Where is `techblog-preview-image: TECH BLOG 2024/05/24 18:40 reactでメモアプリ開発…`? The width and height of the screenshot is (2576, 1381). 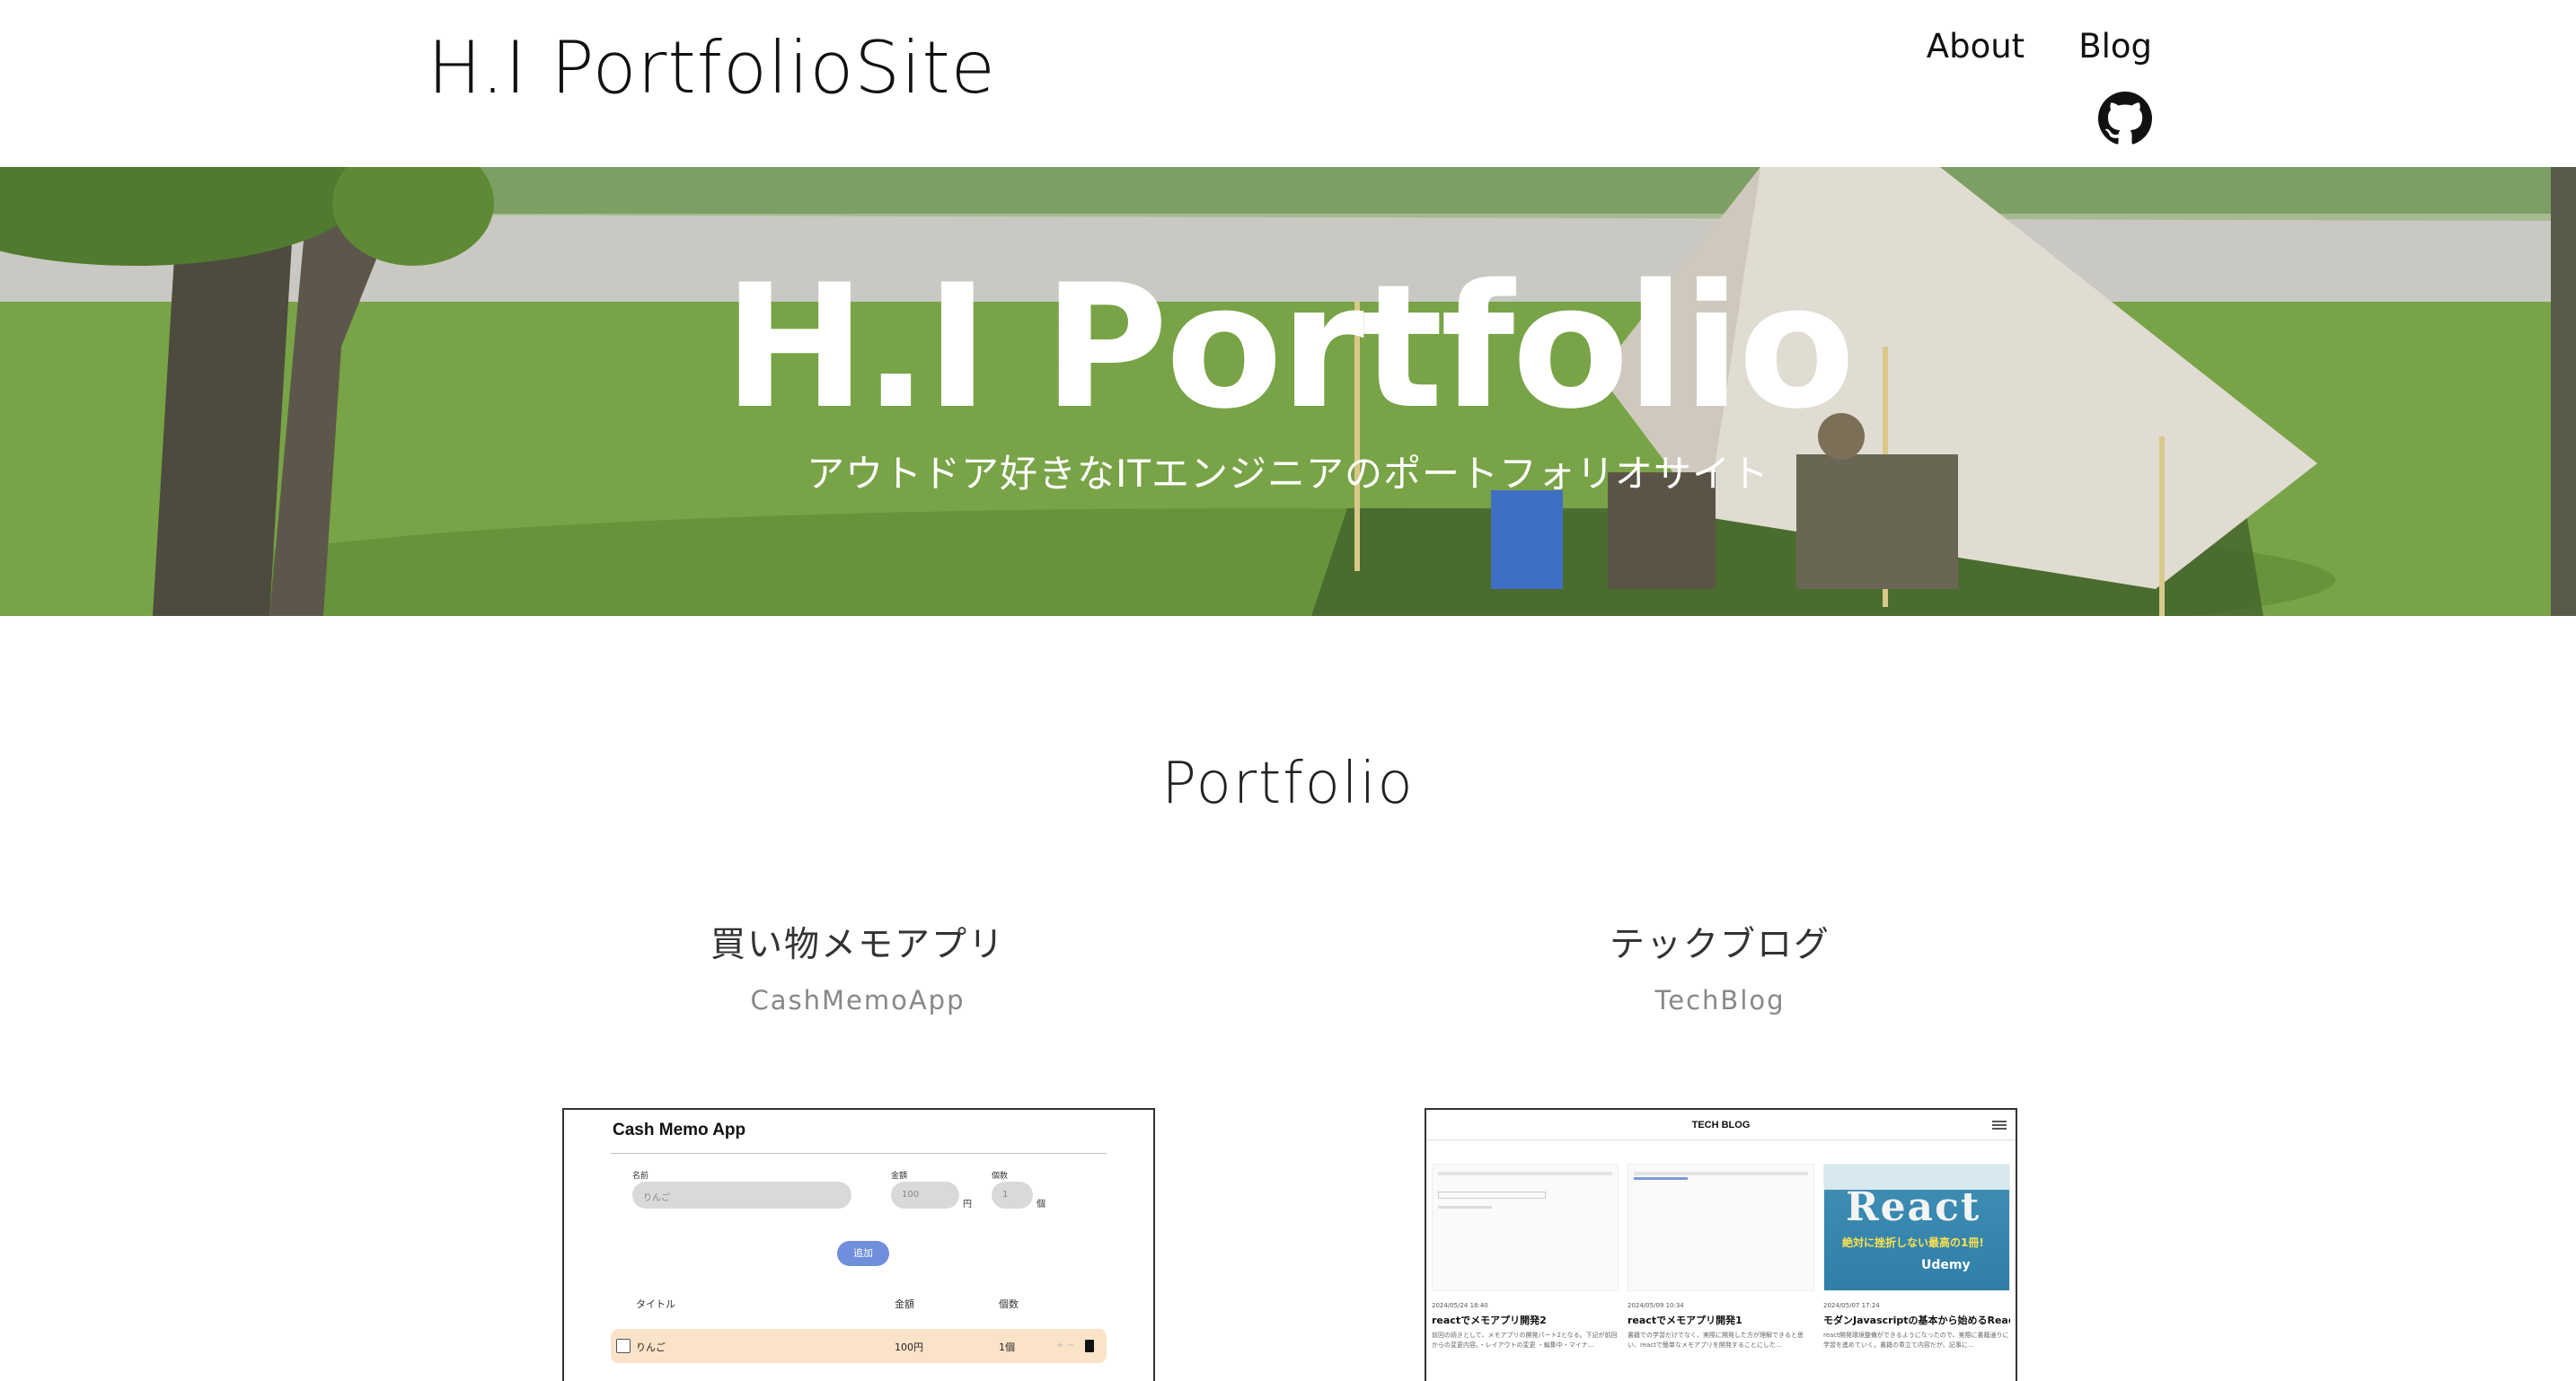
techblog-preview-image: TECH BLOG 2024/05/24 18:40 reactでメモアプリ開発… is located at coordinates (1721, 1244).